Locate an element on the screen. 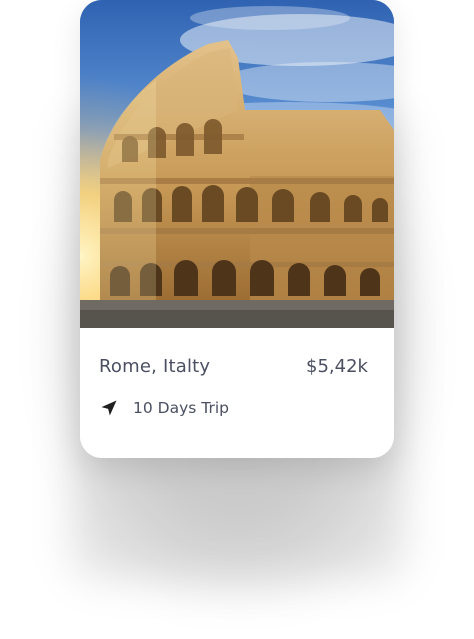 This screenshot has width=474, height=639. navigation-arrow-icon is located at coordinates (109, 408).